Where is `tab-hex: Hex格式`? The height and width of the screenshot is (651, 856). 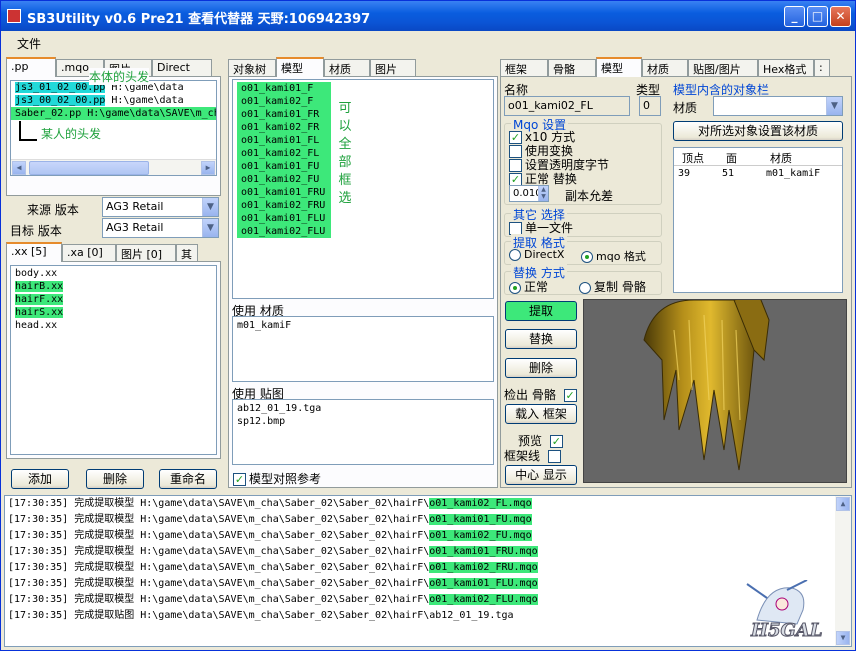 tab-hex: Hex格式 is located at coordinates (786, 68).